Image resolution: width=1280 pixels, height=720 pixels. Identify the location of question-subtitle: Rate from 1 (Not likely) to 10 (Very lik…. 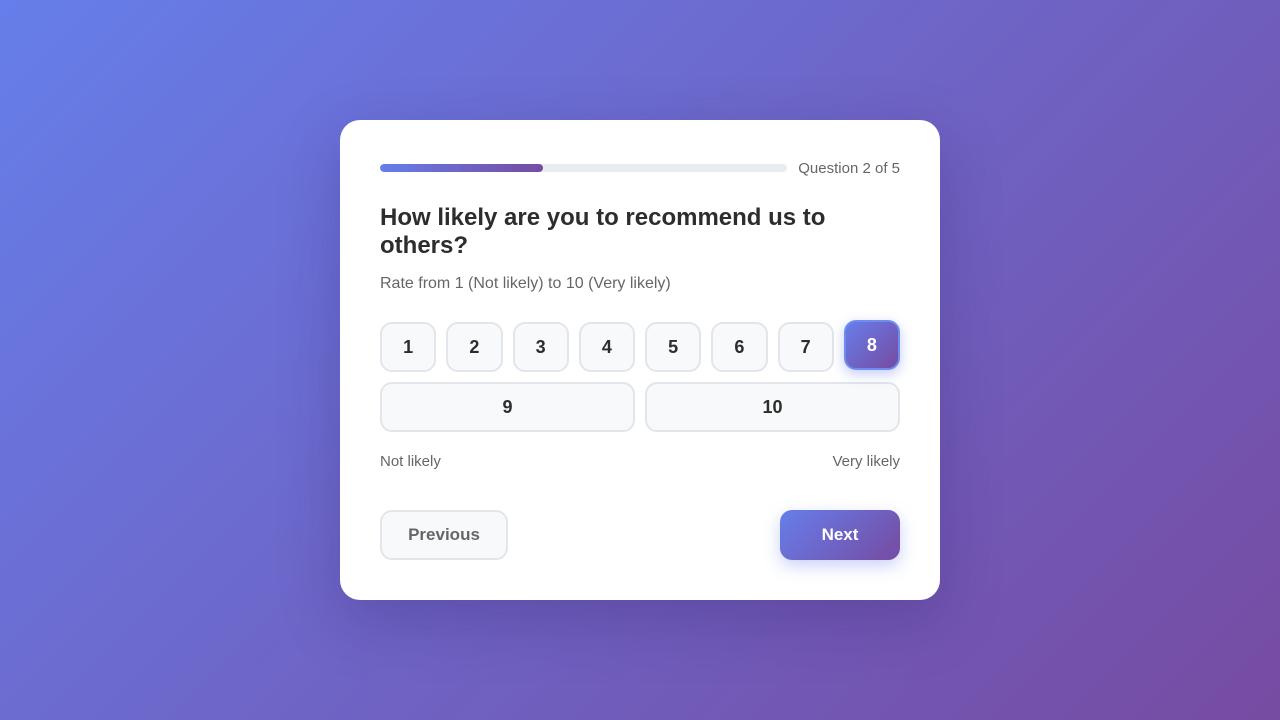
(525, 283).